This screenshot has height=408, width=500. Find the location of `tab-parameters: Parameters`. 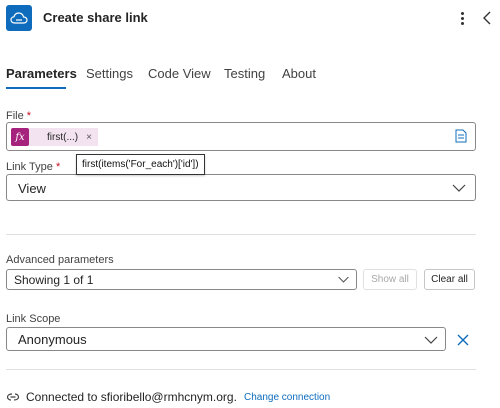

tab-parameters: Parameters is located at coordinates (41, 73).